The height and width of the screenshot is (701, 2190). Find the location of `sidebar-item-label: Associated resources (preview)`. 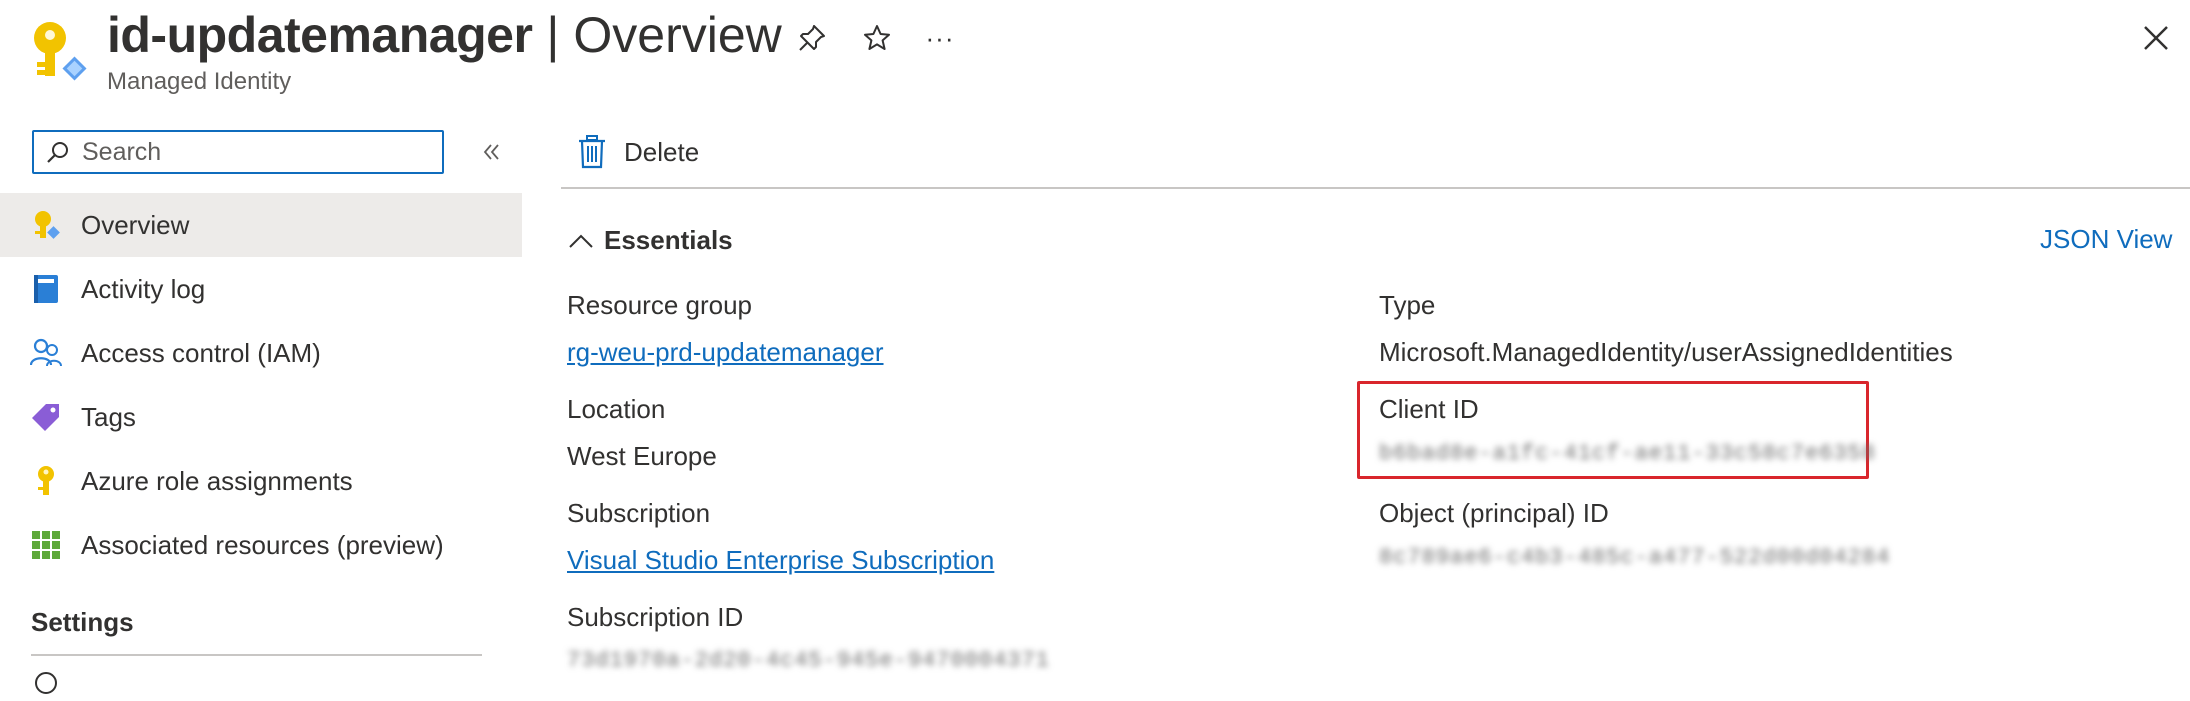

sidebar-item-label: Associated resources (preview) is located at coordinates (262, 544).